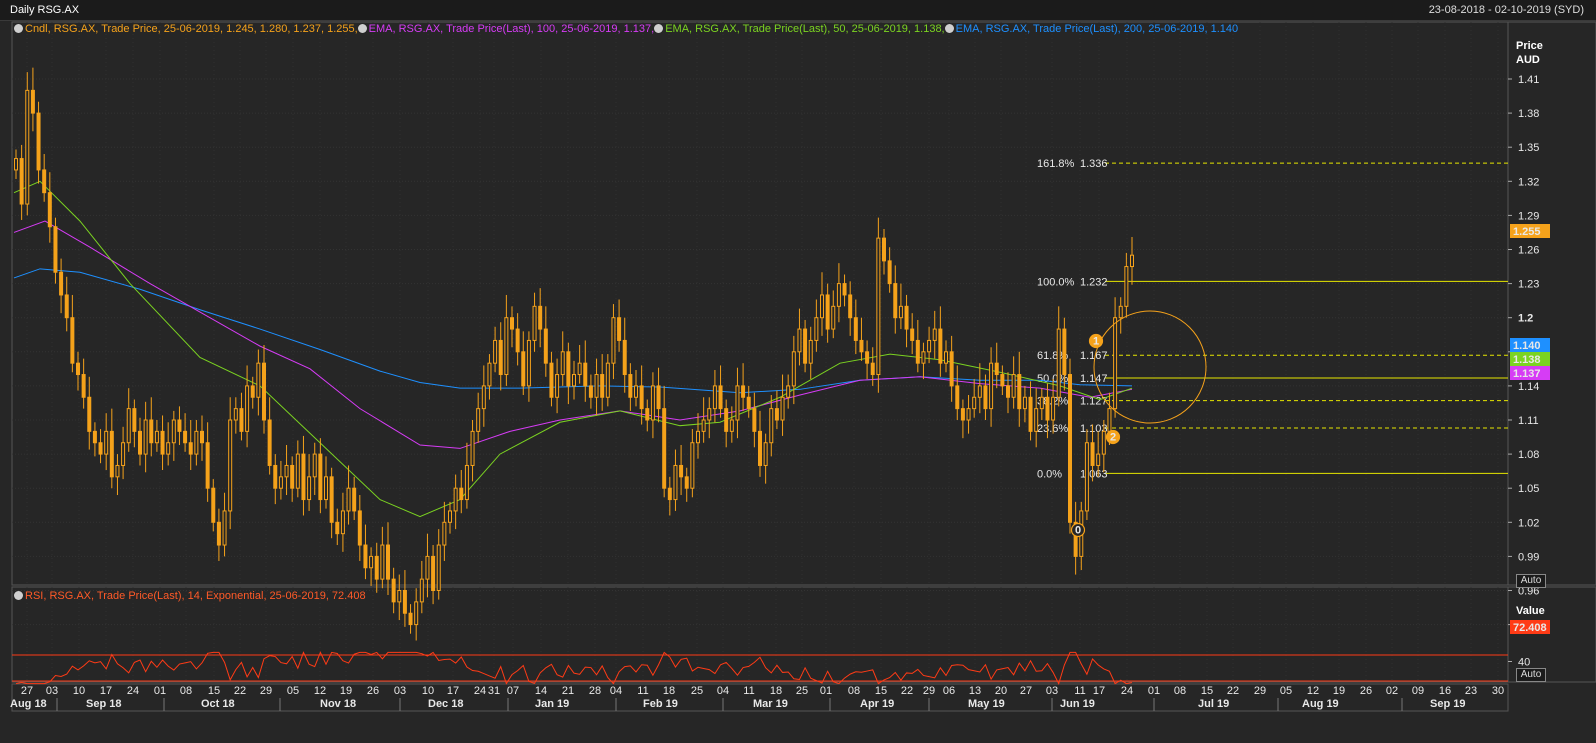 The width and height of the screenshot is (1596, 743). Describe the element at coordinates (1531, 675) in the screenshot. I see `value-auto-button: Auto` at that location.